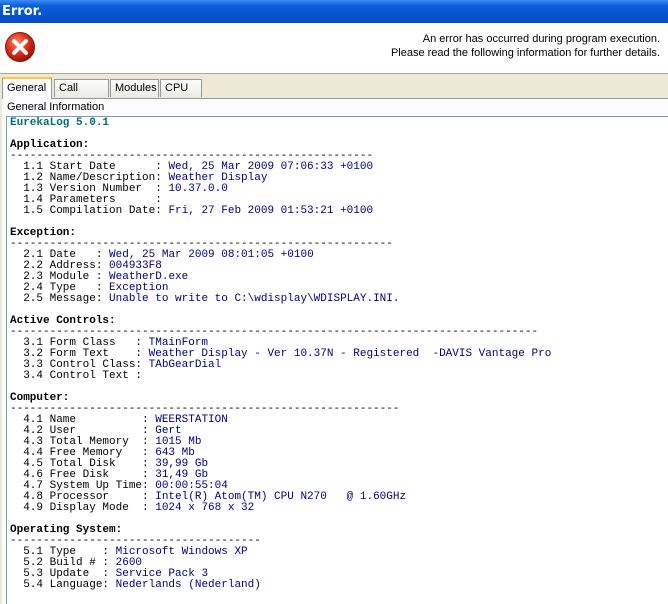  I want to click on report-item-line: 5.4 Language: Nederlands (Nederland), so click(135, 585).